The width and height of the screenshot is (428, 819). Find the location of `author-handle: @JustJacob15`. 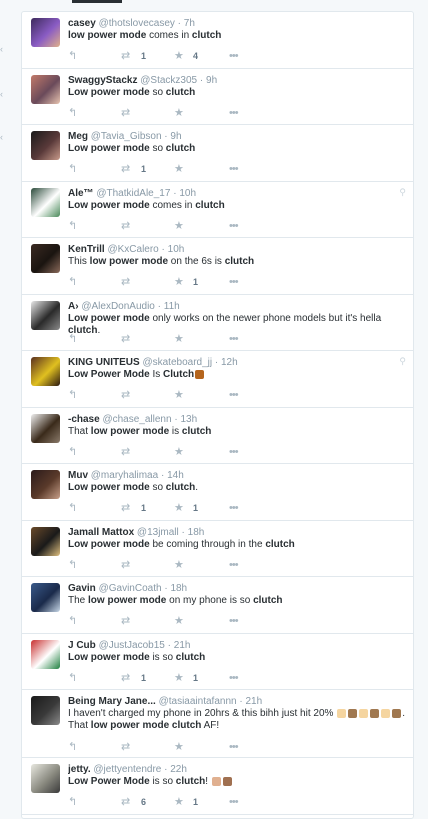

author-handle: @JustJacob15 is located at coordinates (132, 645).